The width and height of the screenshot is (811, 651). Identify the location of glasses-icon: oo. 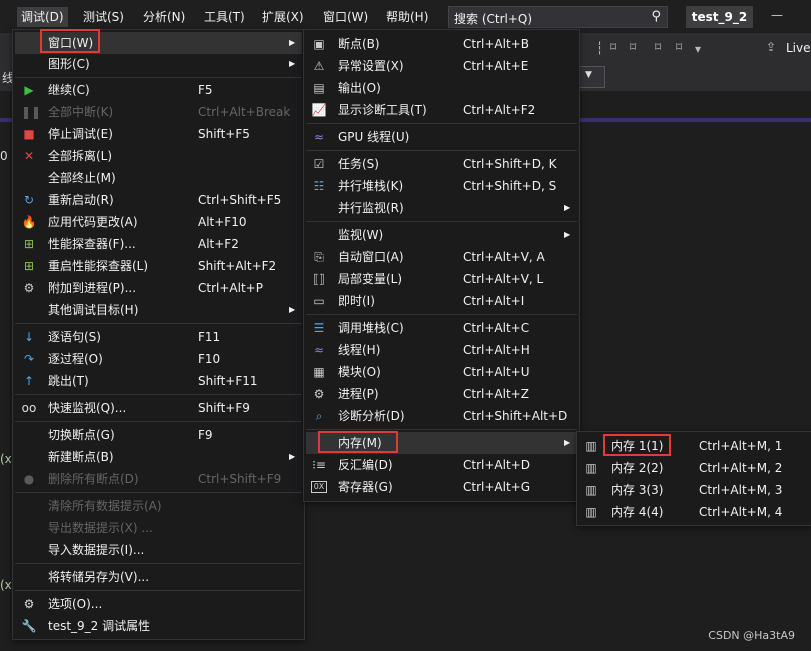
(29, 408).